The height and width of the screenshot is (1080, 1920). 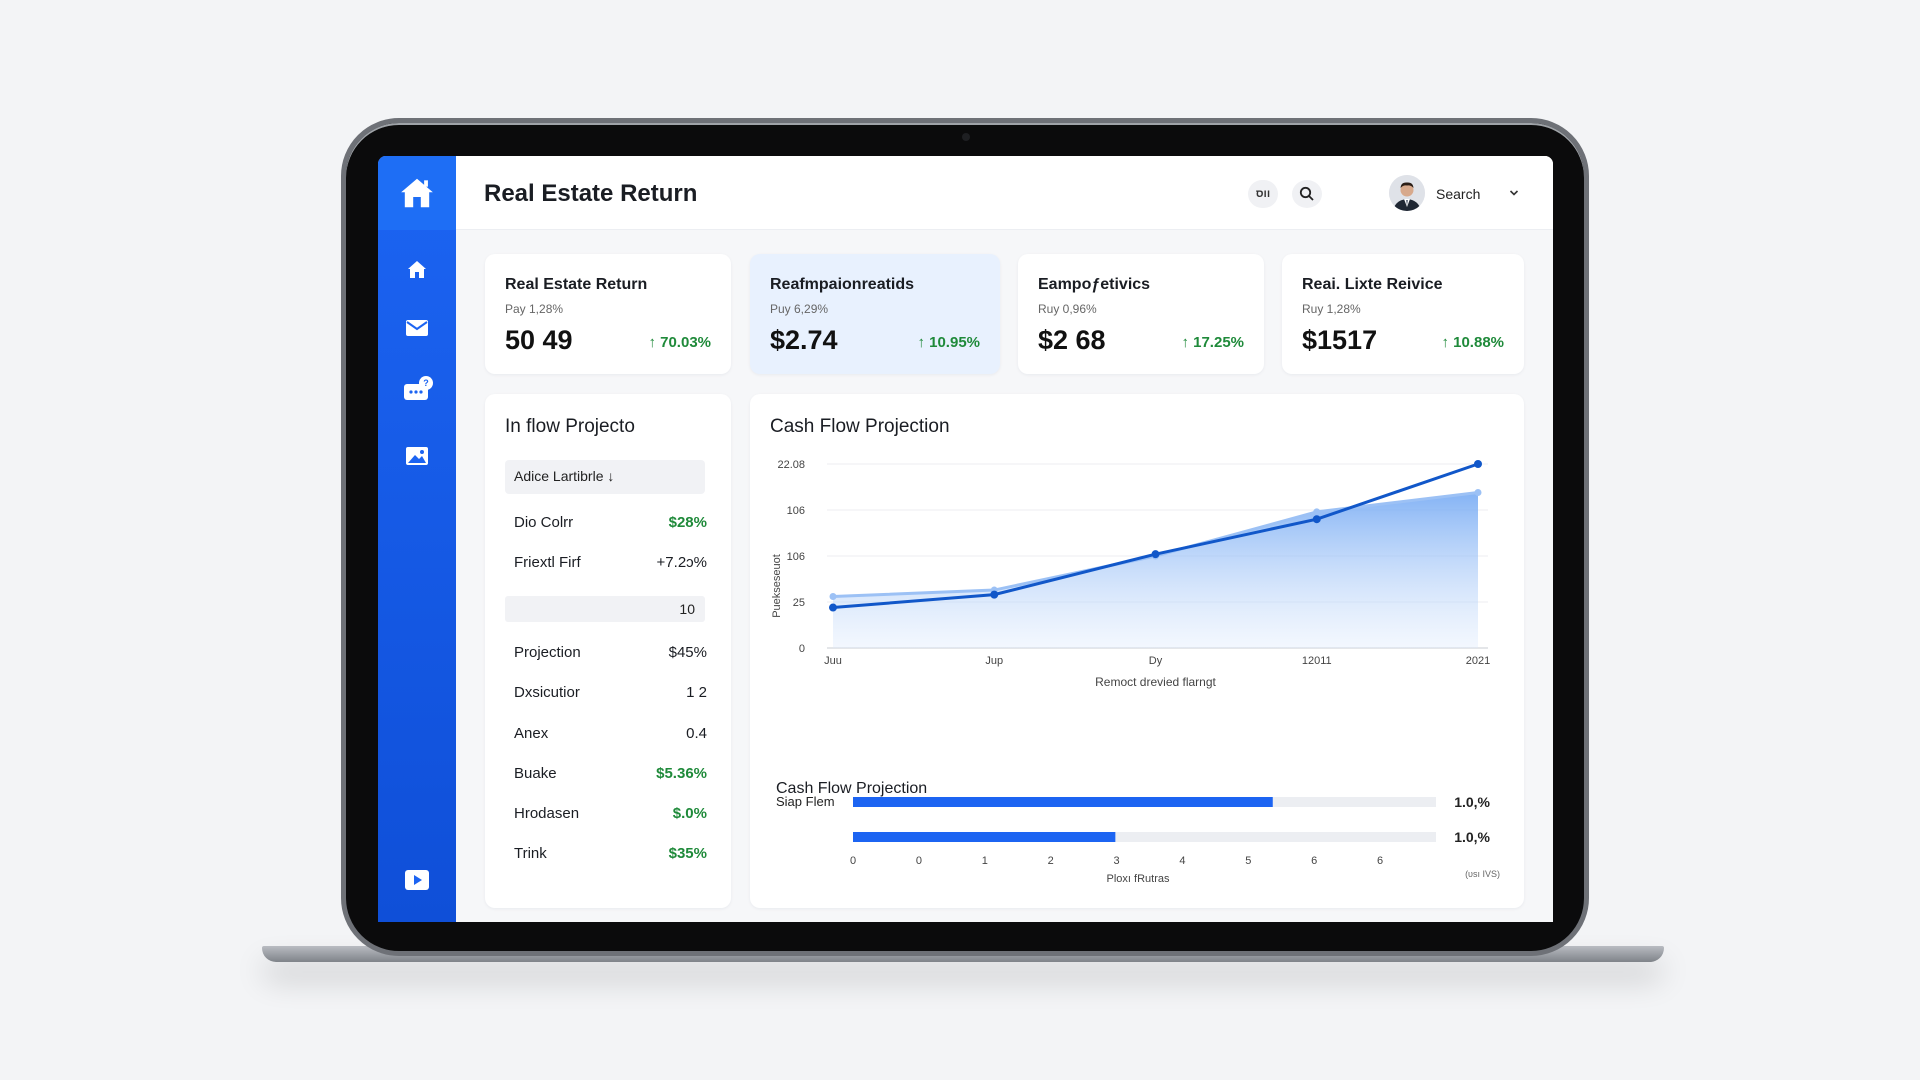 What do you see at coordinates (681, 562) in the screenshot?
I see `list-item-value: +7.2ɔ%` at bounding box center [681, 562].